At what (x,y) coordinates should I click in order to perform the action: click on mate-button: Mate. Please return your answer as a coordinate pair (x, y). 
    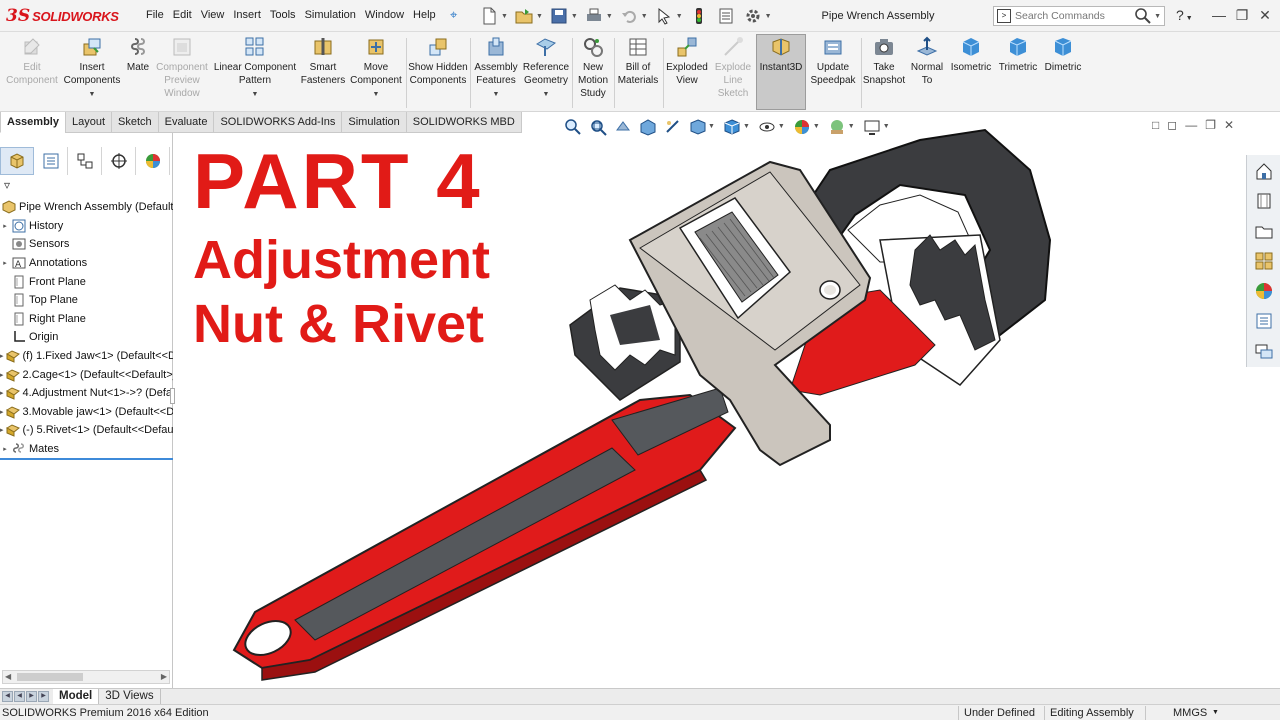
    Looking at the image, I should click on (138, 55).